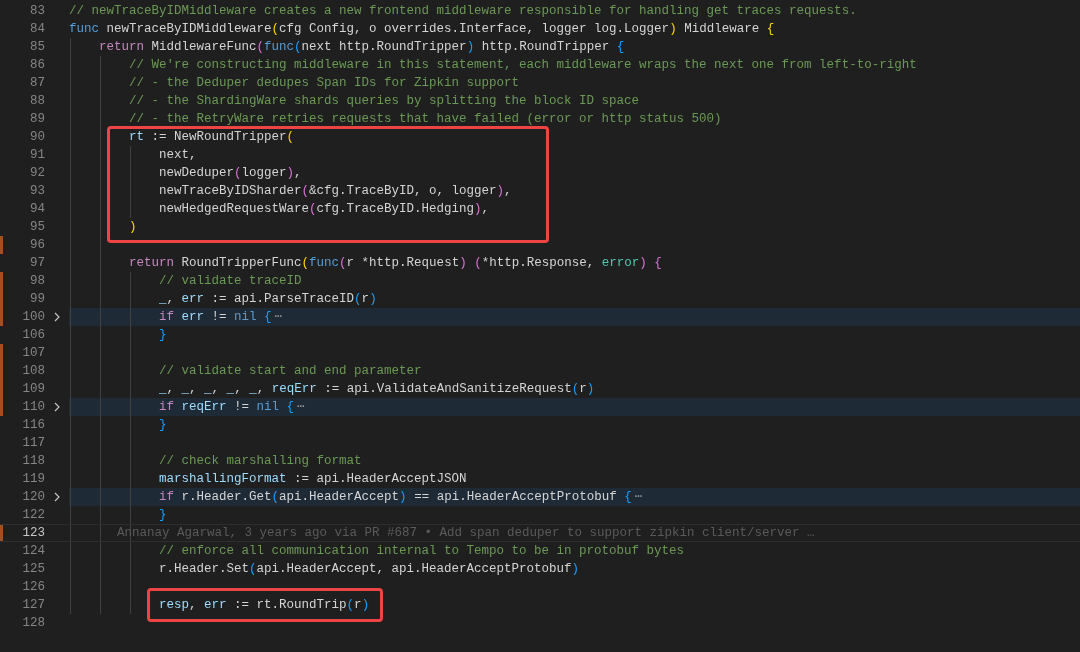 This screenshot has width=1080, height=652. I want to click on line-number: 90, so click(37, 137).